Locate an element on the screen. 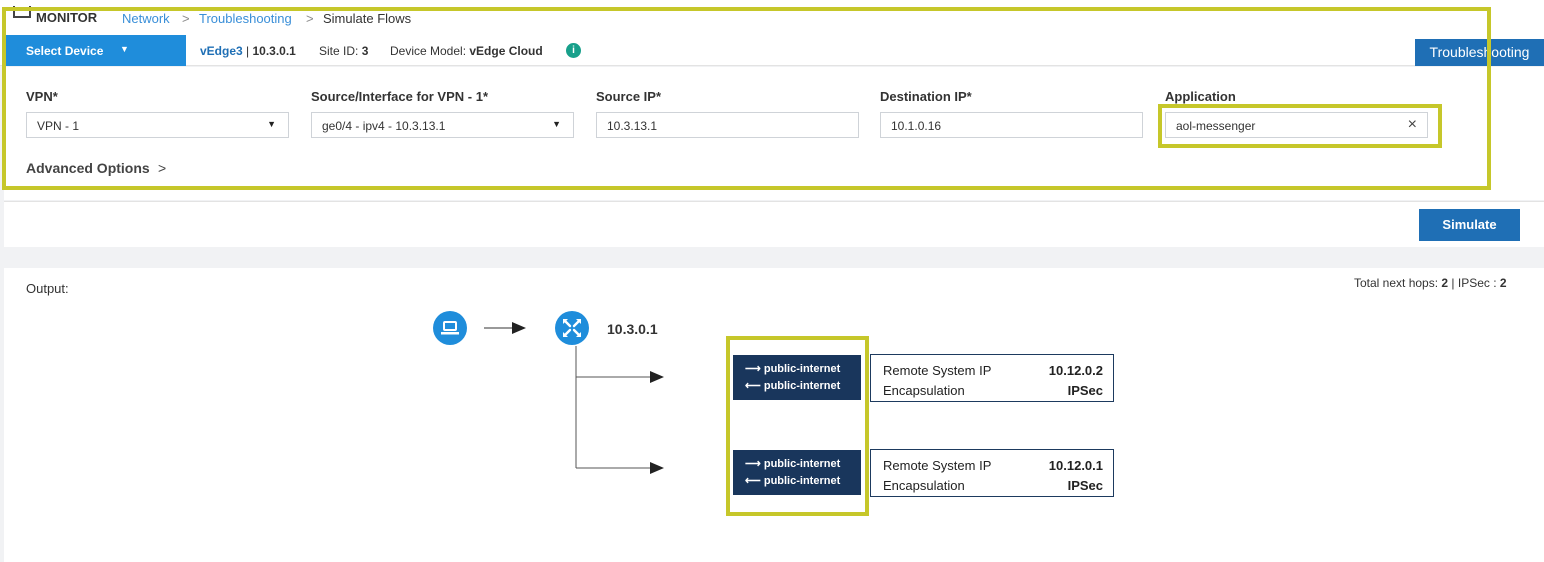  remote-ip-value: 10.12.0.2 is located at coordinates (1075, 370).